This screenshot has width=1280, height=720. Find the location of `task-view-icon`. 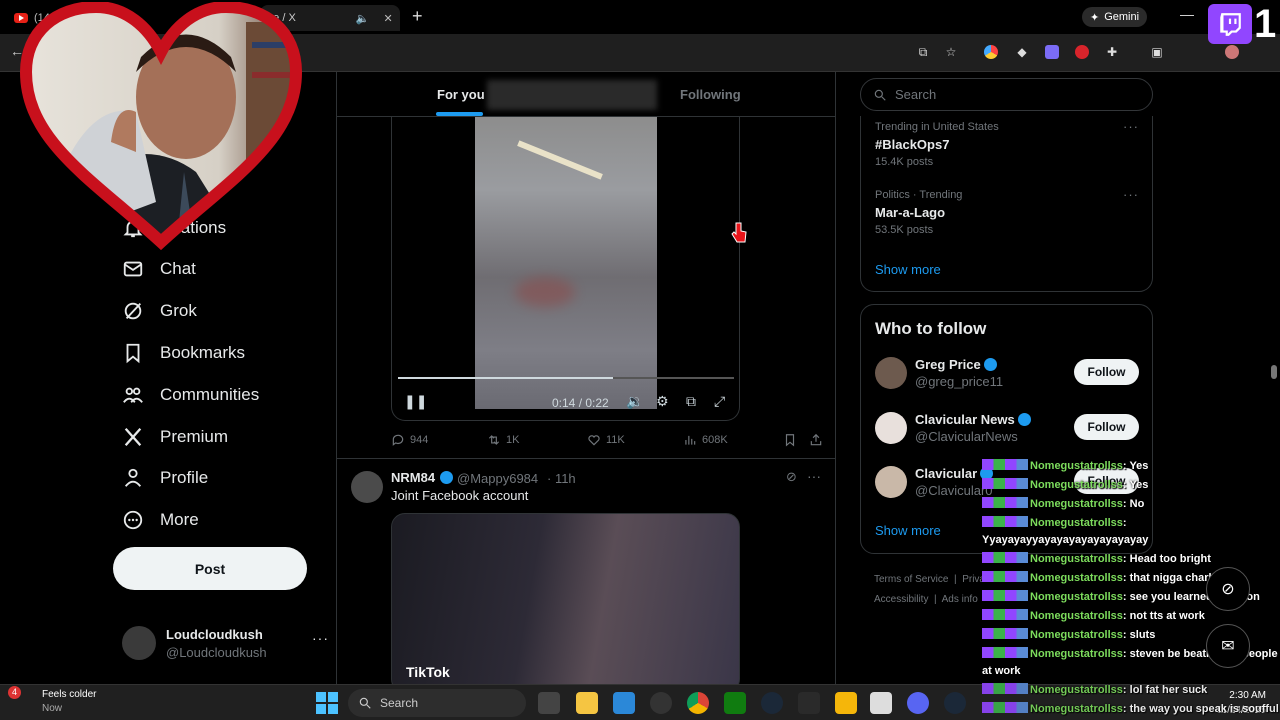

task-view-icon is located at coordinates (549, 703).